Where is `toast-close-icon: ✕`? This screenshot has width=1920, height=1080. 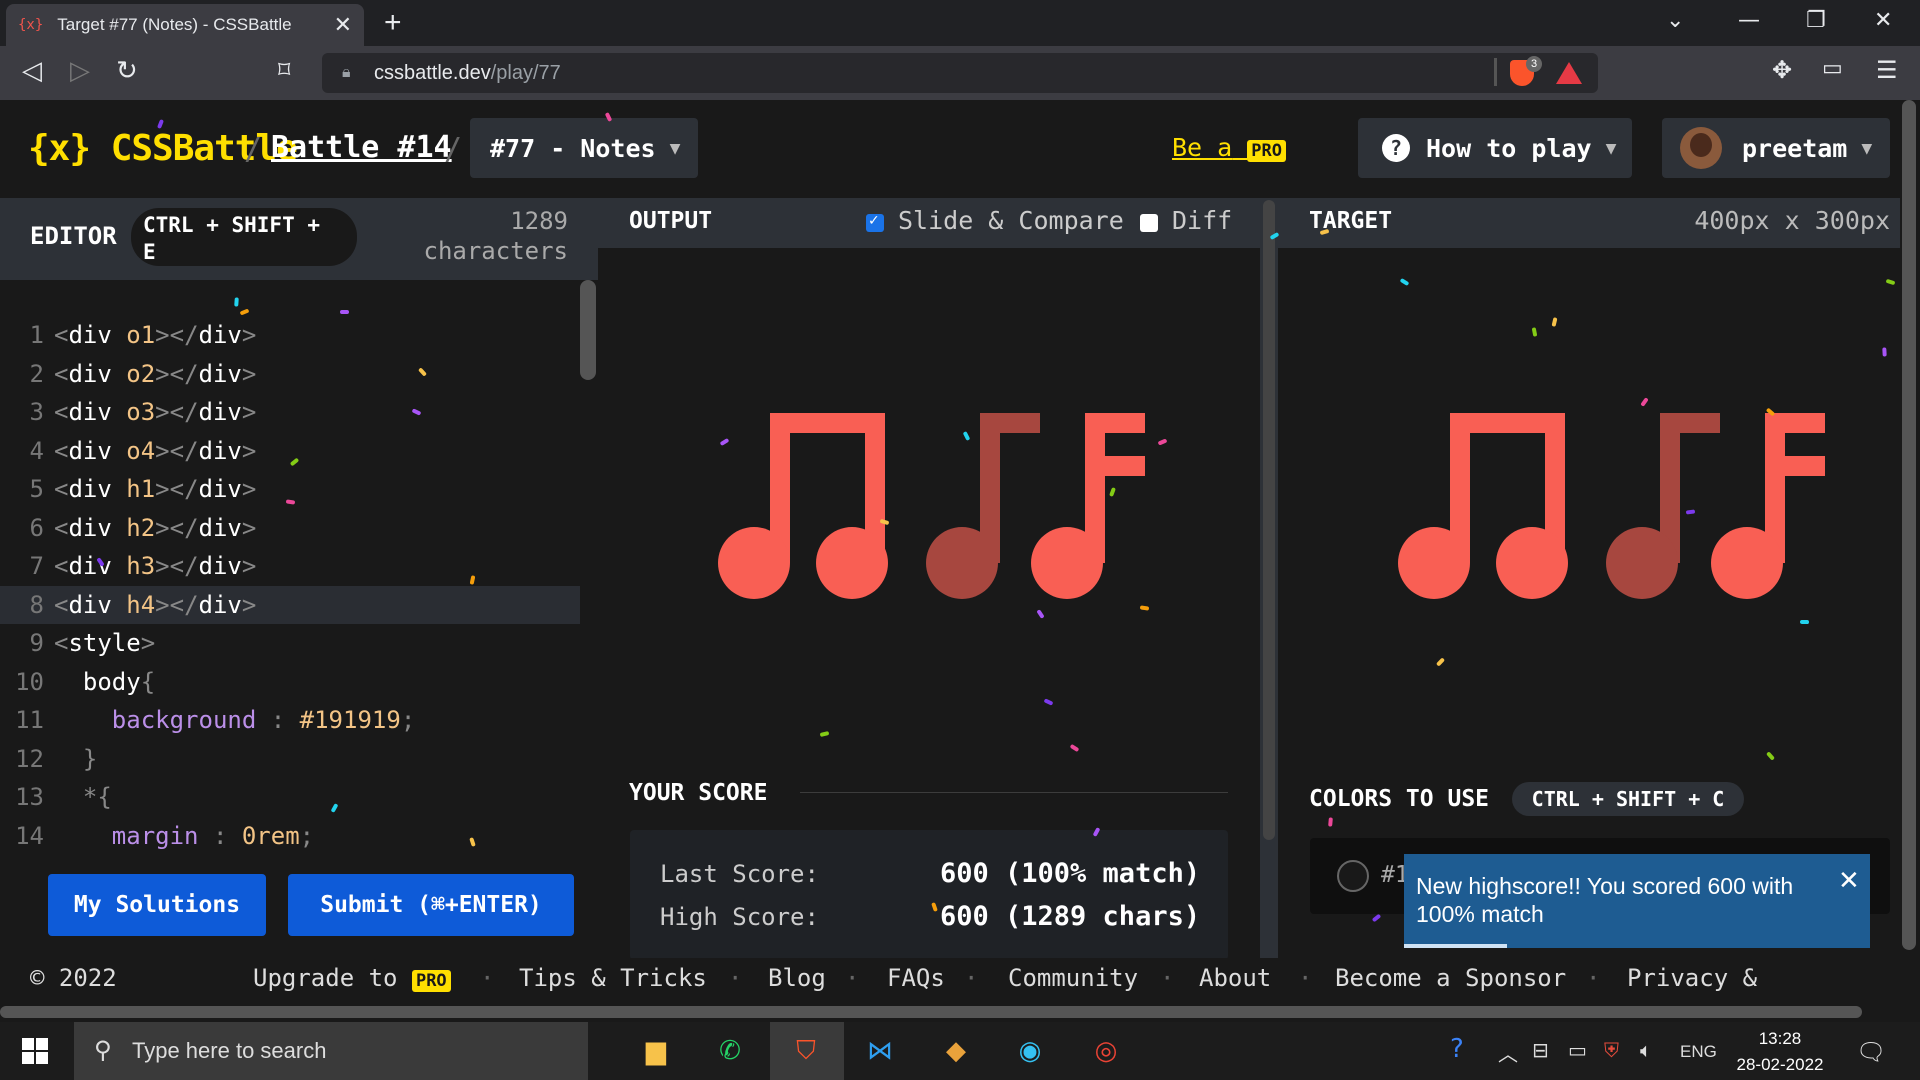 toast-close-icon: ✕ is located at coordinates (1849, 881).